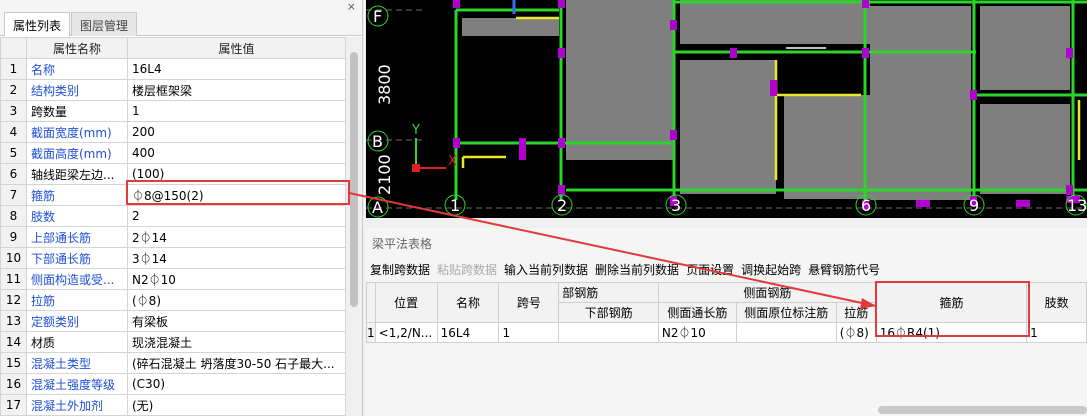 The image size is (1087, 416). Describe the element at coordinates (371, 302) in the screenshot. I see `row-header-corner` at that location.